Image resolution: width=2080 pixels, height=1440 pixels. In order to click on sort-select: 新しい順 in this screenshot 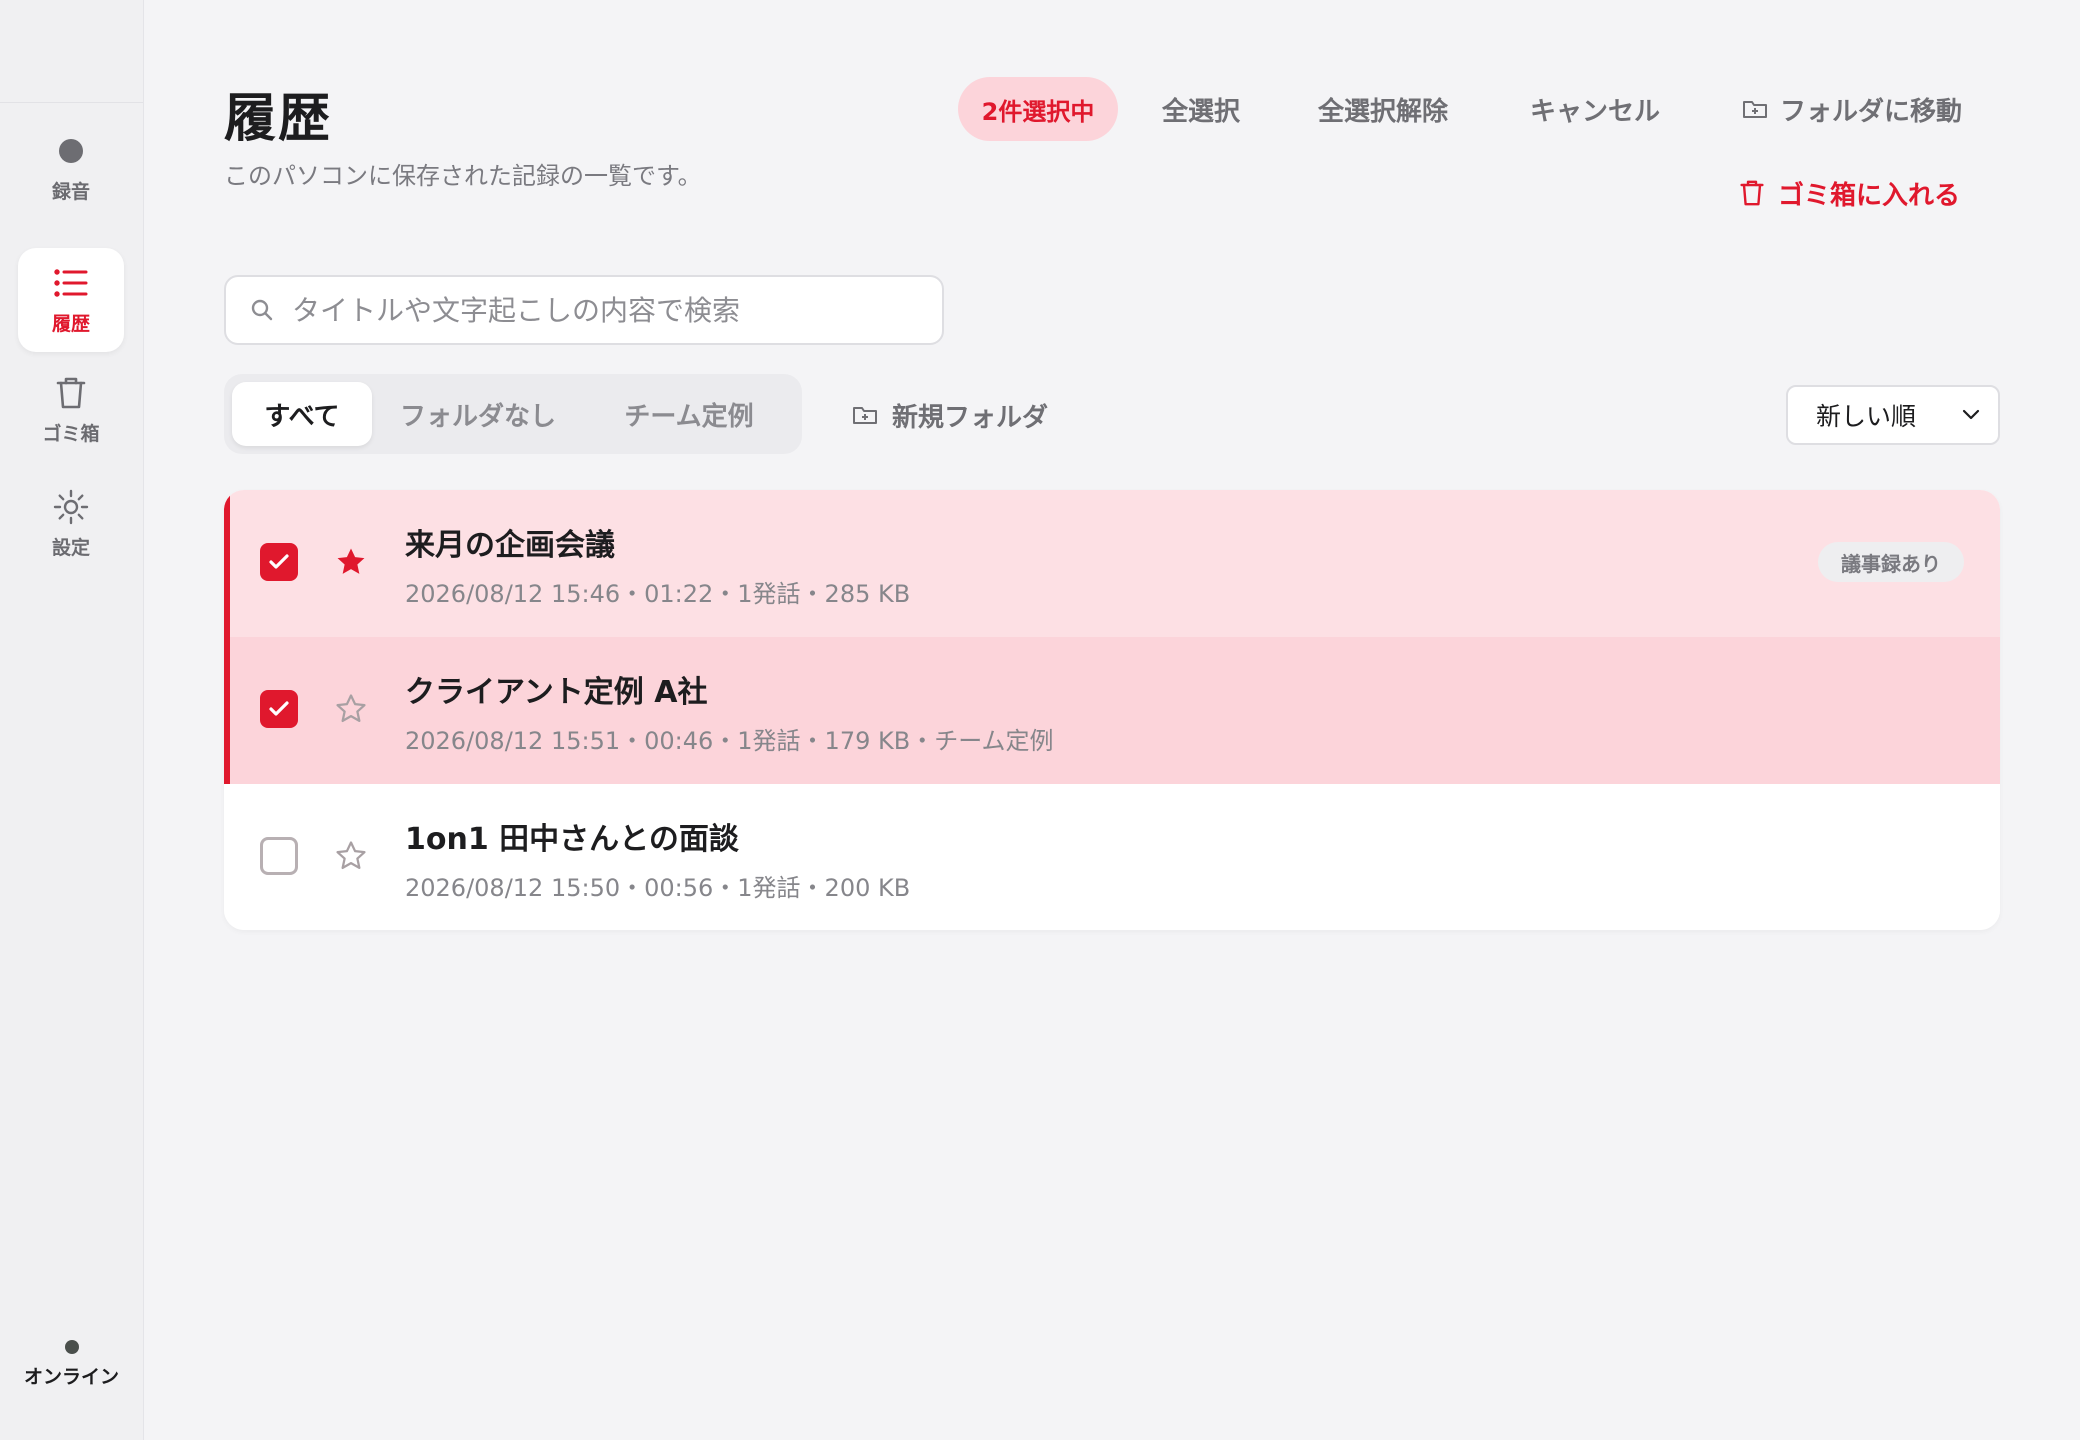, I will do `click(1893, 415)`.